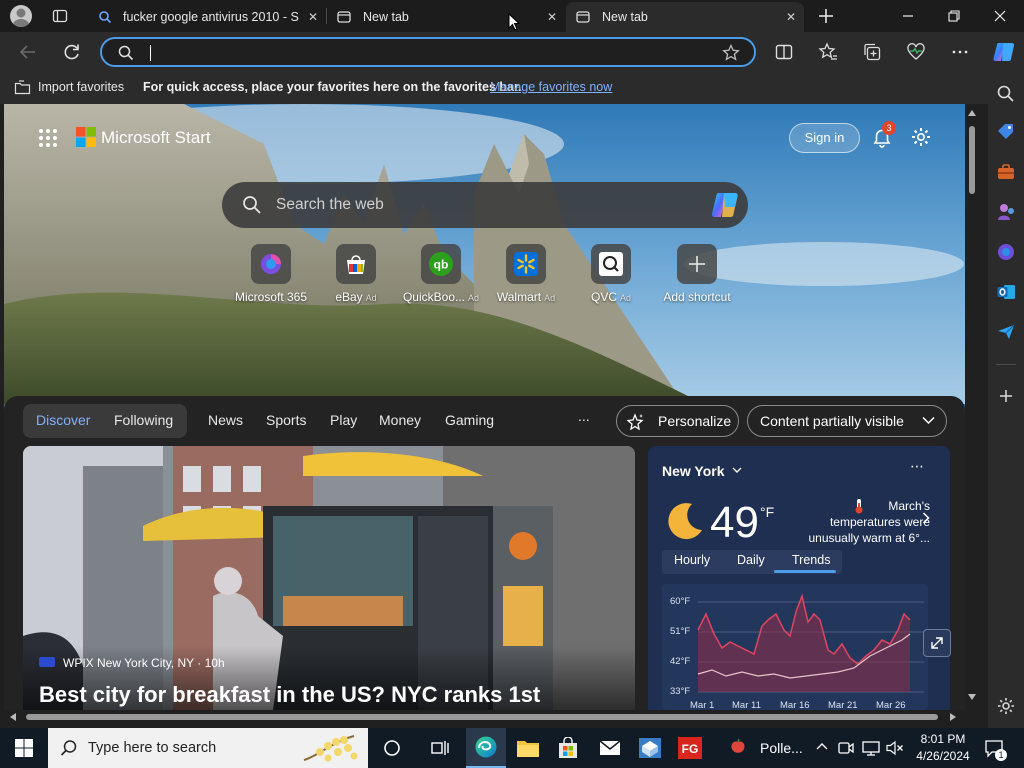 The width and height of the screenshot is (1024, 768). I want to click on tab-following: Following, so click(143, 420).